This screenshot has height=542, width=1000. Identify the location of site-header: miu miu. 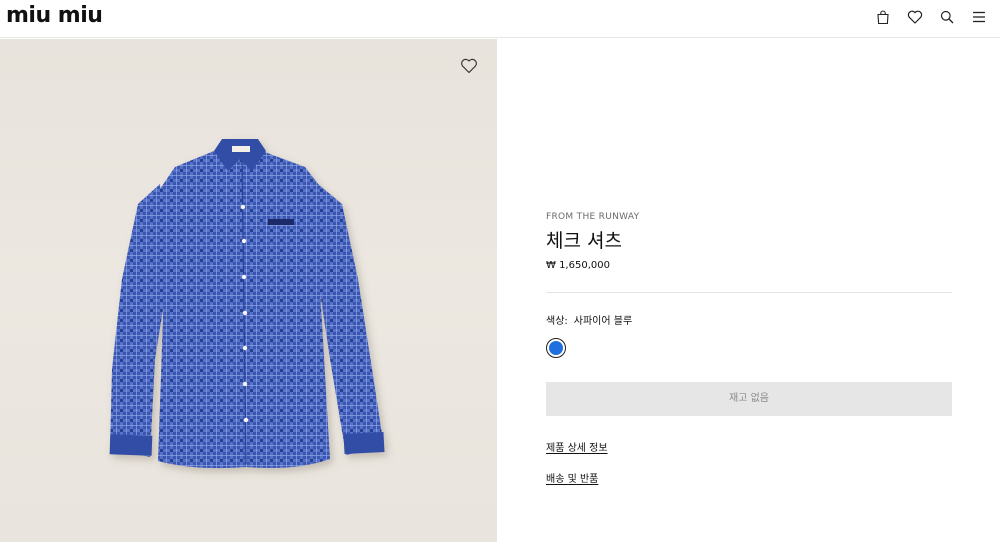
(500, 19).